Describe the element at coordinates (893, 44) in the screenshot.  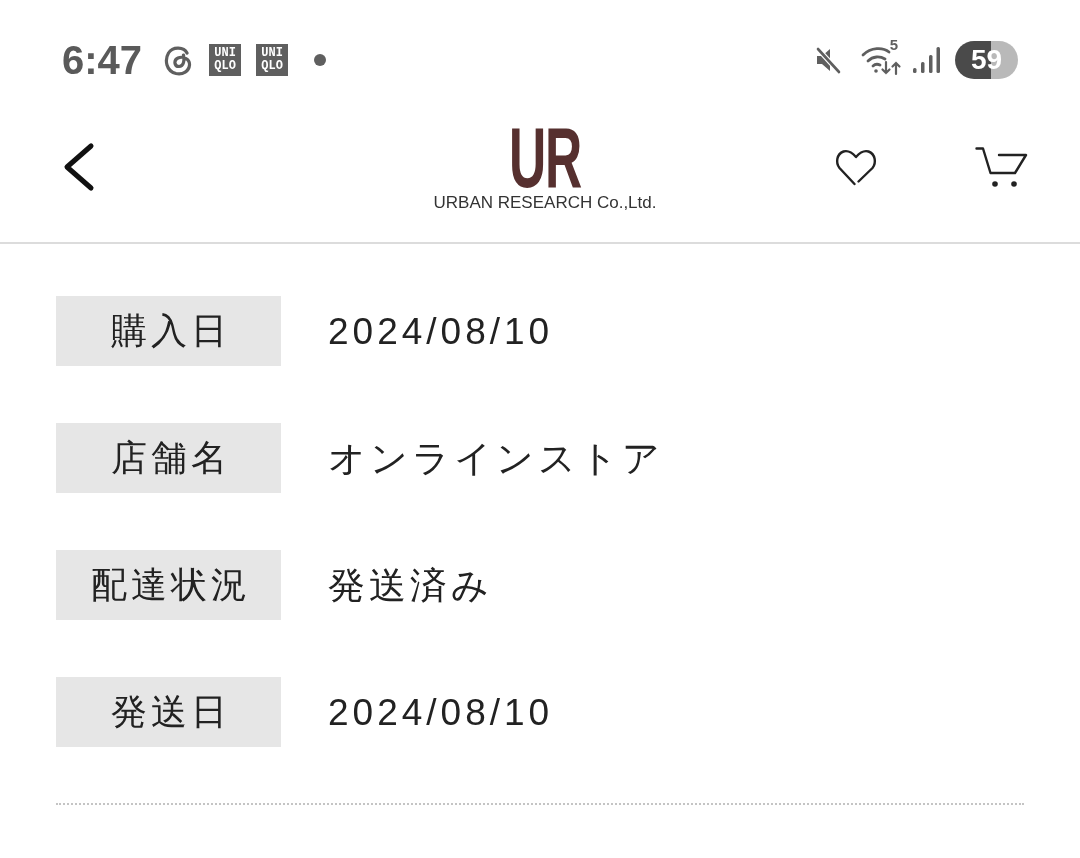
I see `wifi-standard-label: 5` at that location.